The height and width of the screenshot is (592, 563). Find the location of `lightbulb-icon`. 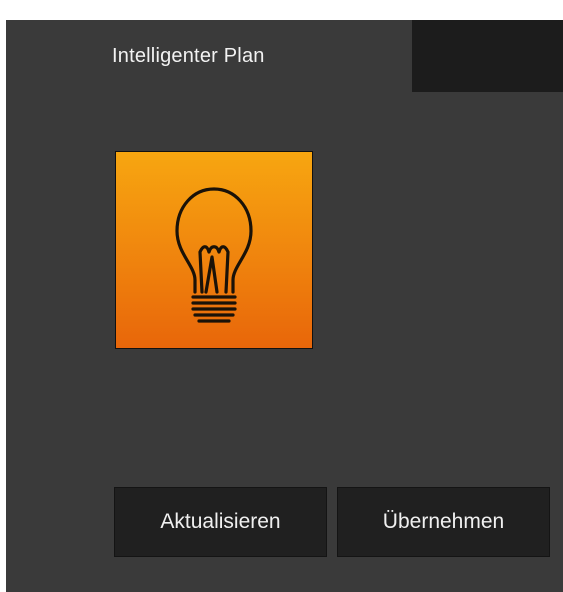

lightbulb-icon is located at coordinates (214, 255).